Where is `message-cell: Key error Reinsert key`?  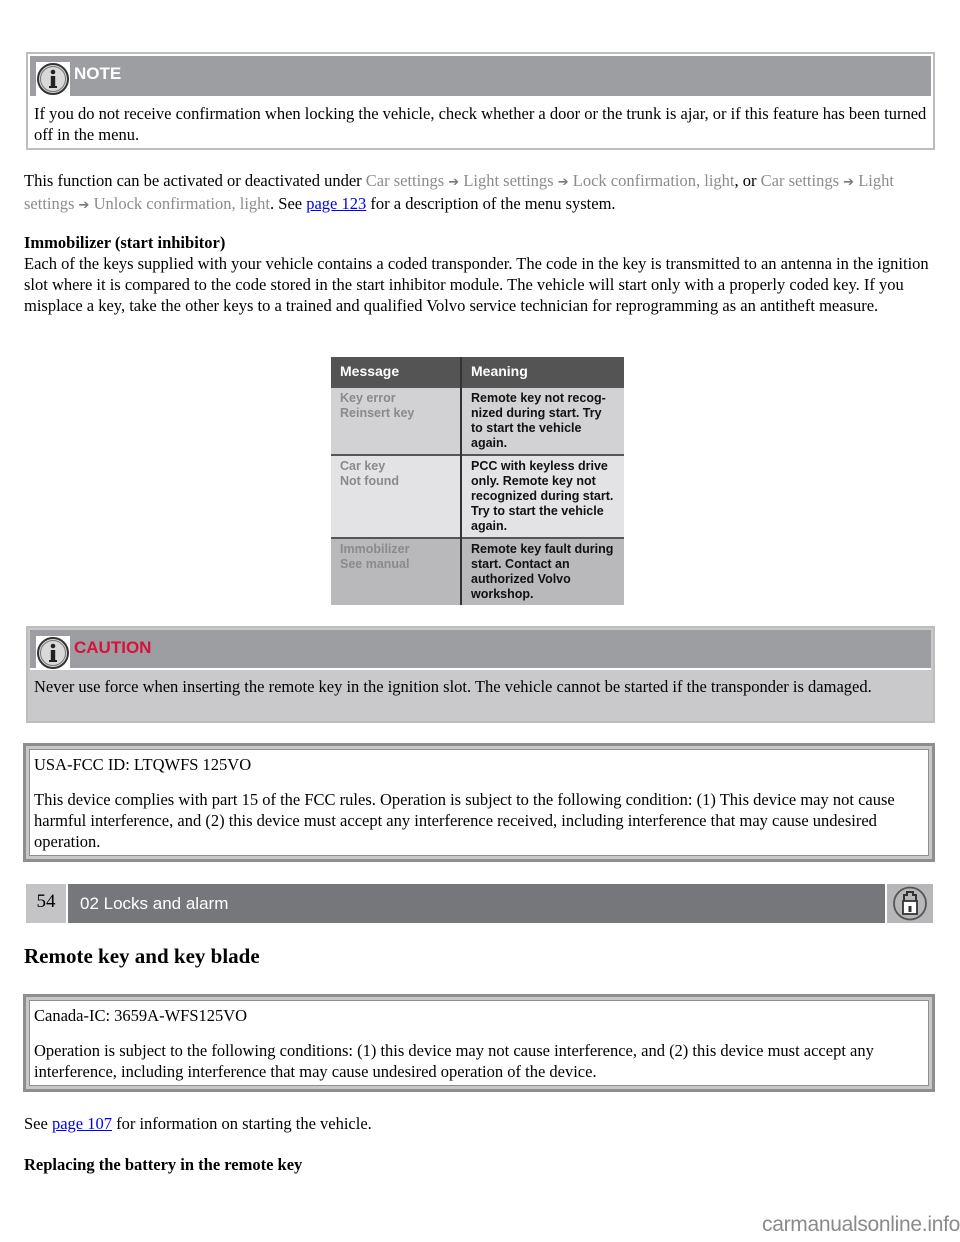
message-cell: Key error Reinsert key is located at coordinates (396, 420).